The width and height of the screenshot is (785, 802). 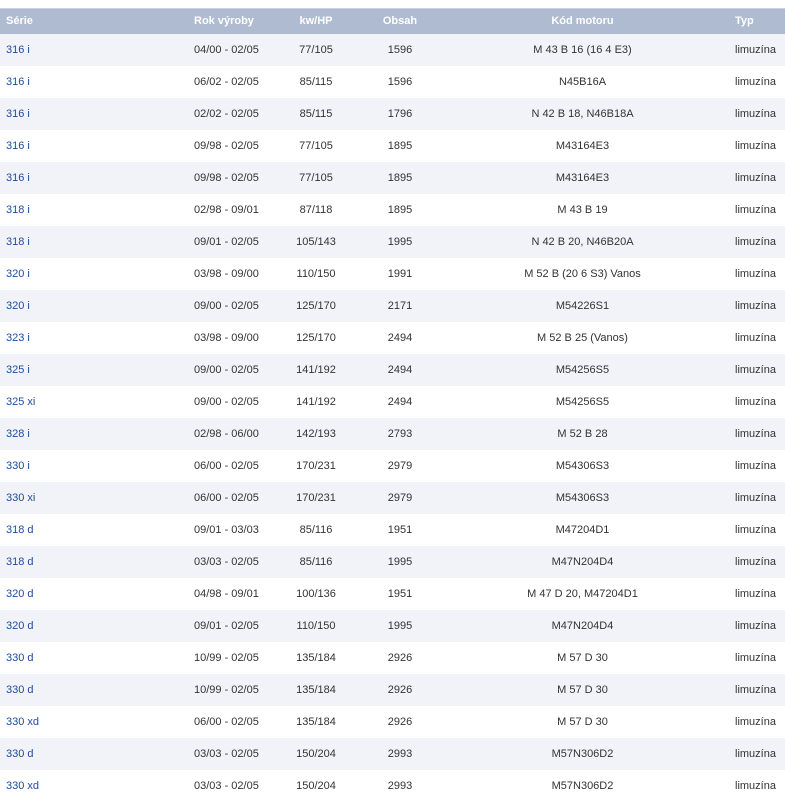 I want to click on cell-serie: 318 i, so click(x=27, y=209).